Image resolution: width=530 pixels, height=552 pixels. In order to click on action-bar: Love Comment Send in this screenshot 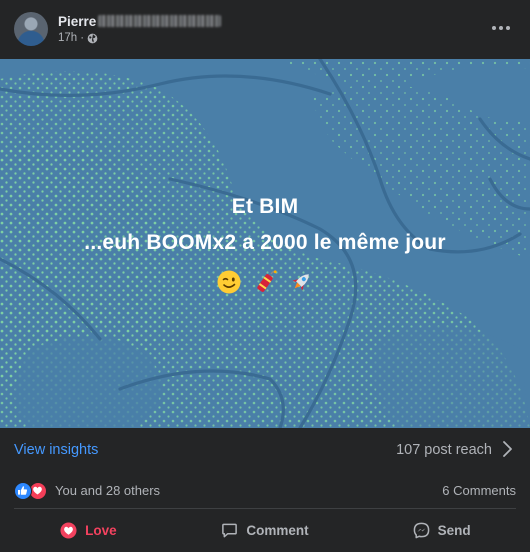, I will do `click(265, 530)`.